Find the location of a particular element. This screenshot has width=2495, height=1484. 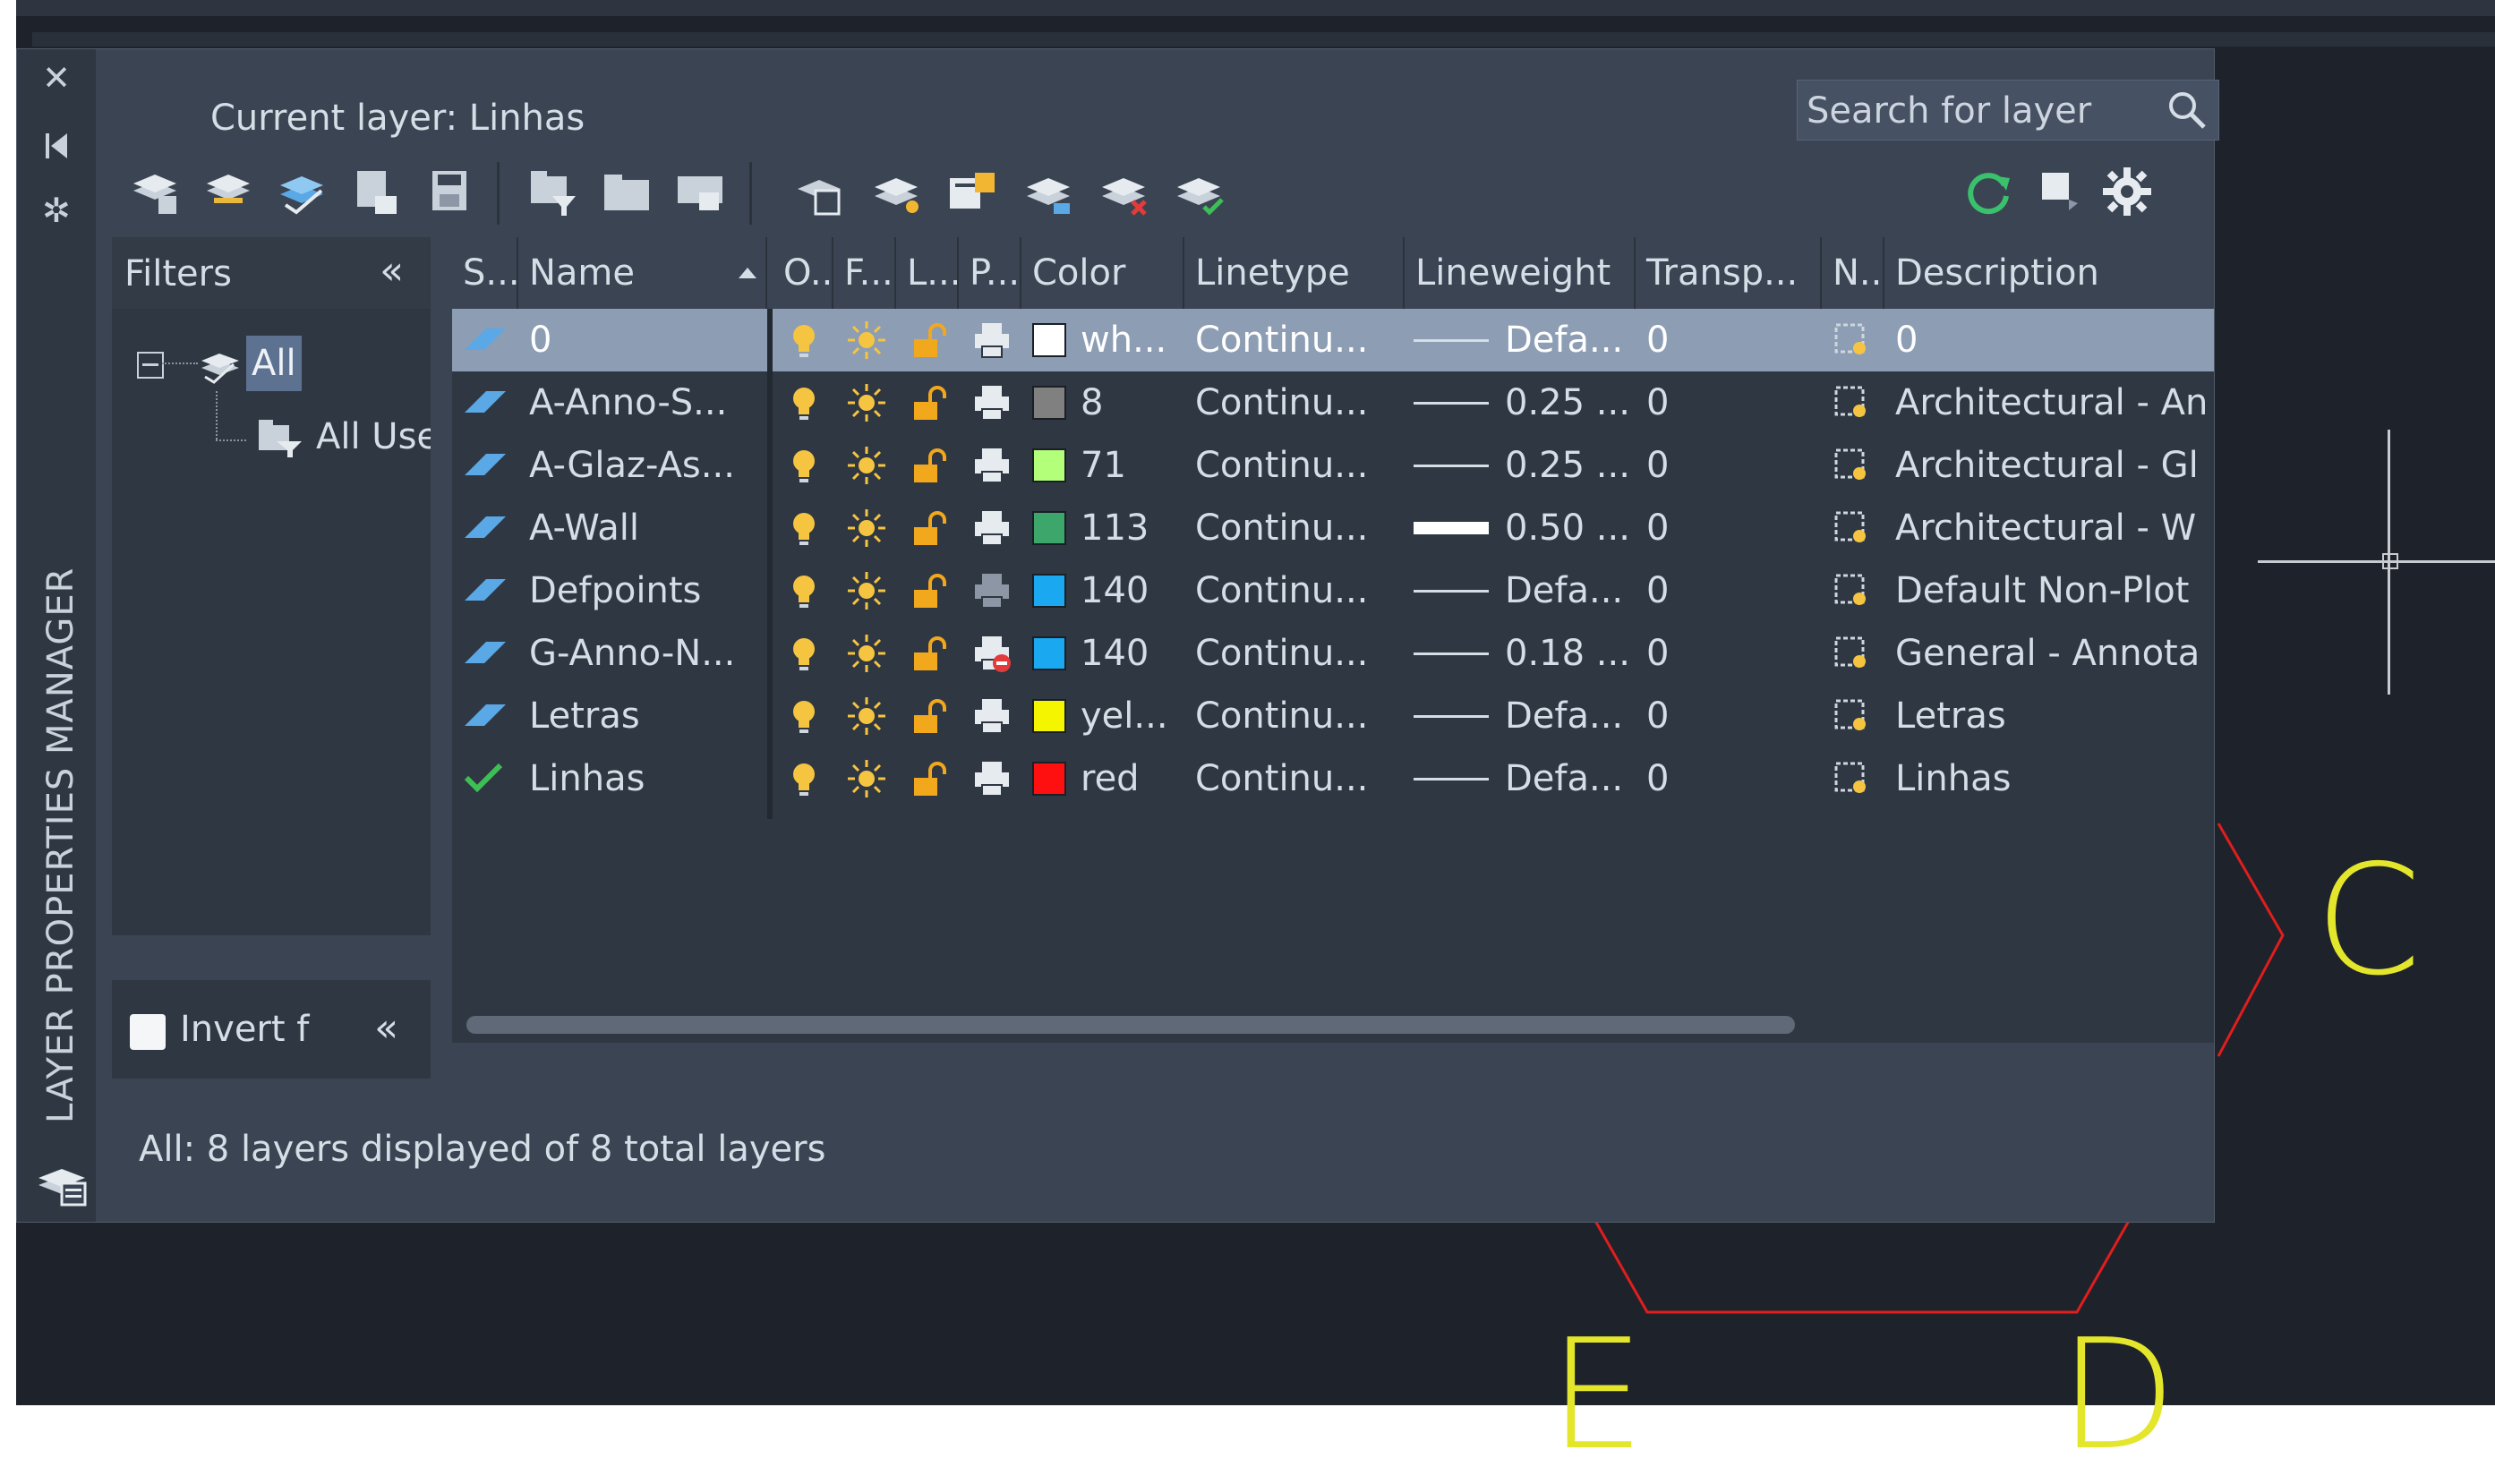

current-layer-check-icon is located at coordinates (485, 778).